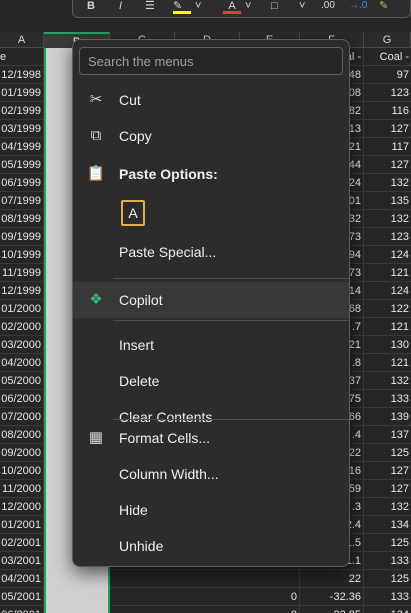 Image resolution: width=411 pixels, height=613 pixels. What do you see at coordinates (332, 597) in the screenshot?
I see `cell-f: -32.36` at bounding box center [332, 597].